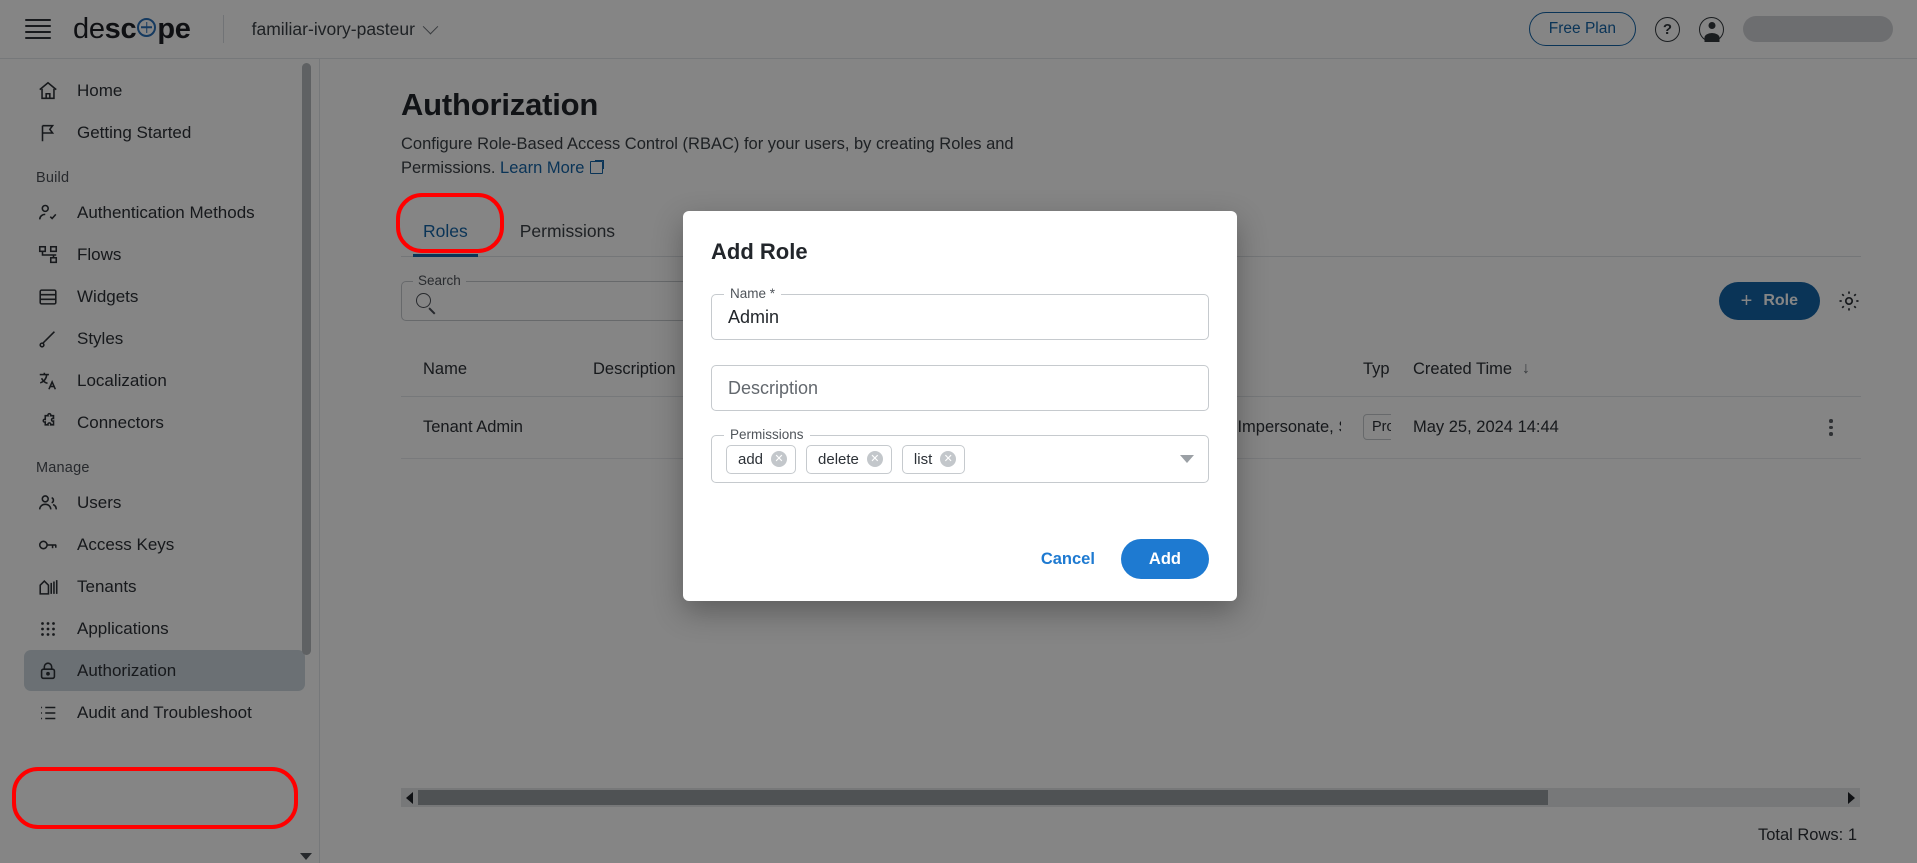 The width and height of the screenshot is (1917, 863). What do you see at coordinates (923, 459) in the screenshot?
I see `permission-chip-label: list` at bounding box center [923, 459].